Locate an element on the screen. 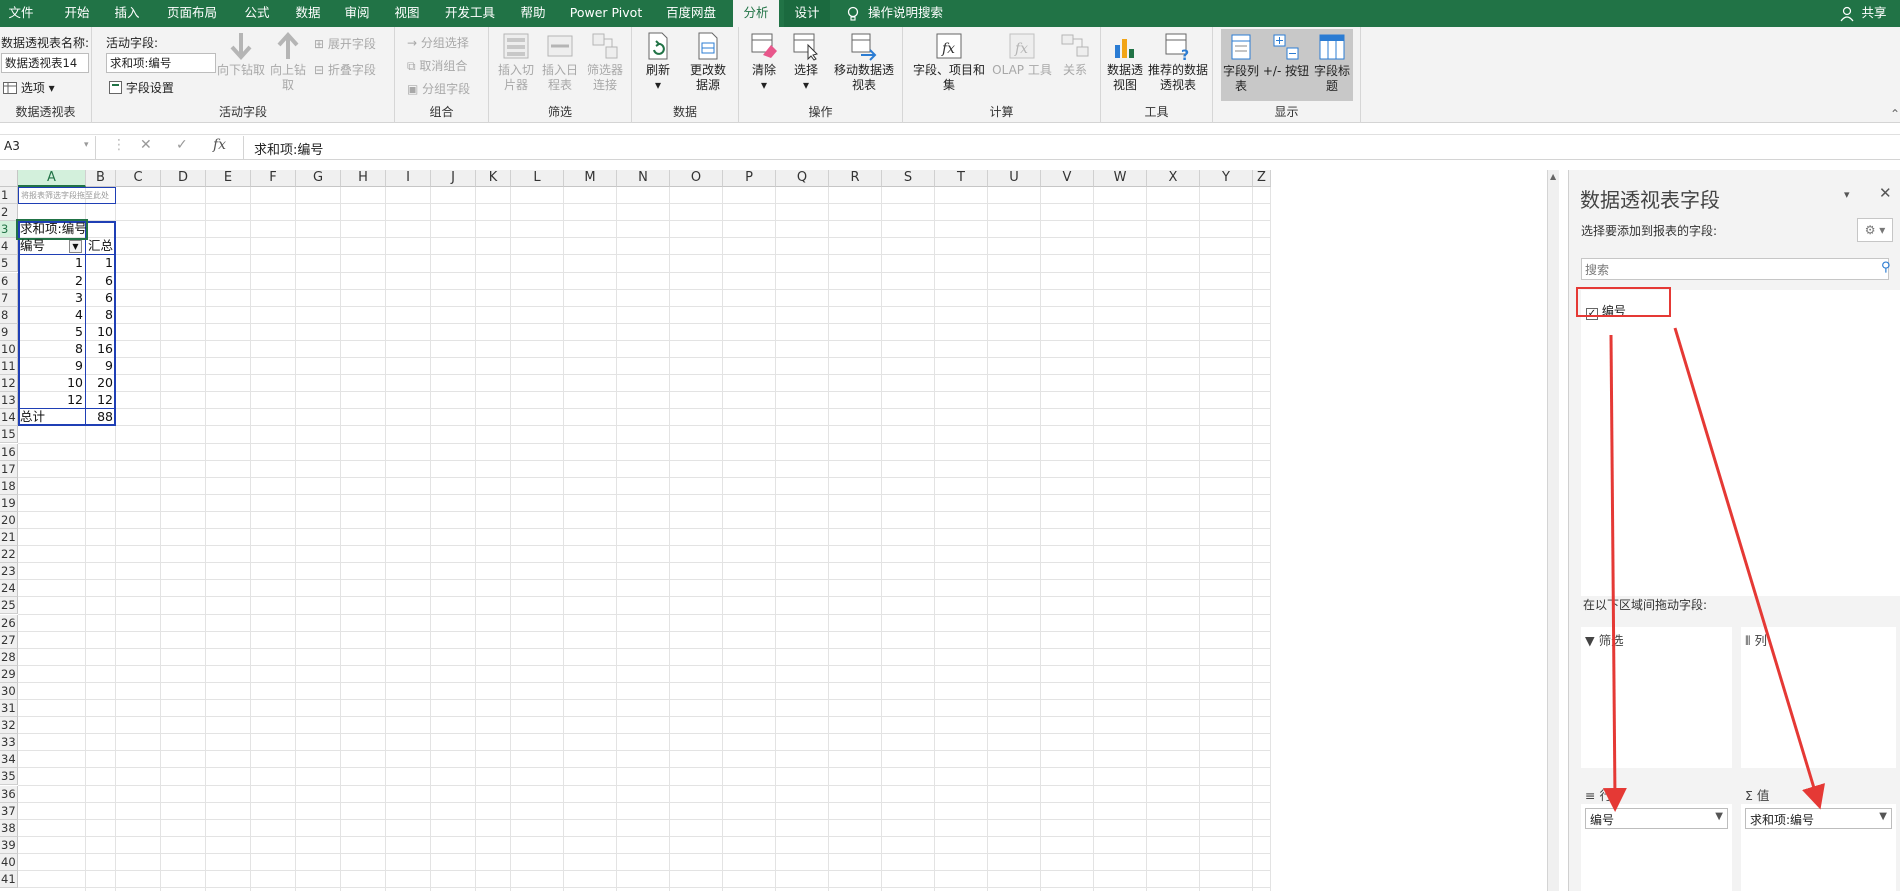  tab-formulas: 公式 is located at coordinates (257, 13).